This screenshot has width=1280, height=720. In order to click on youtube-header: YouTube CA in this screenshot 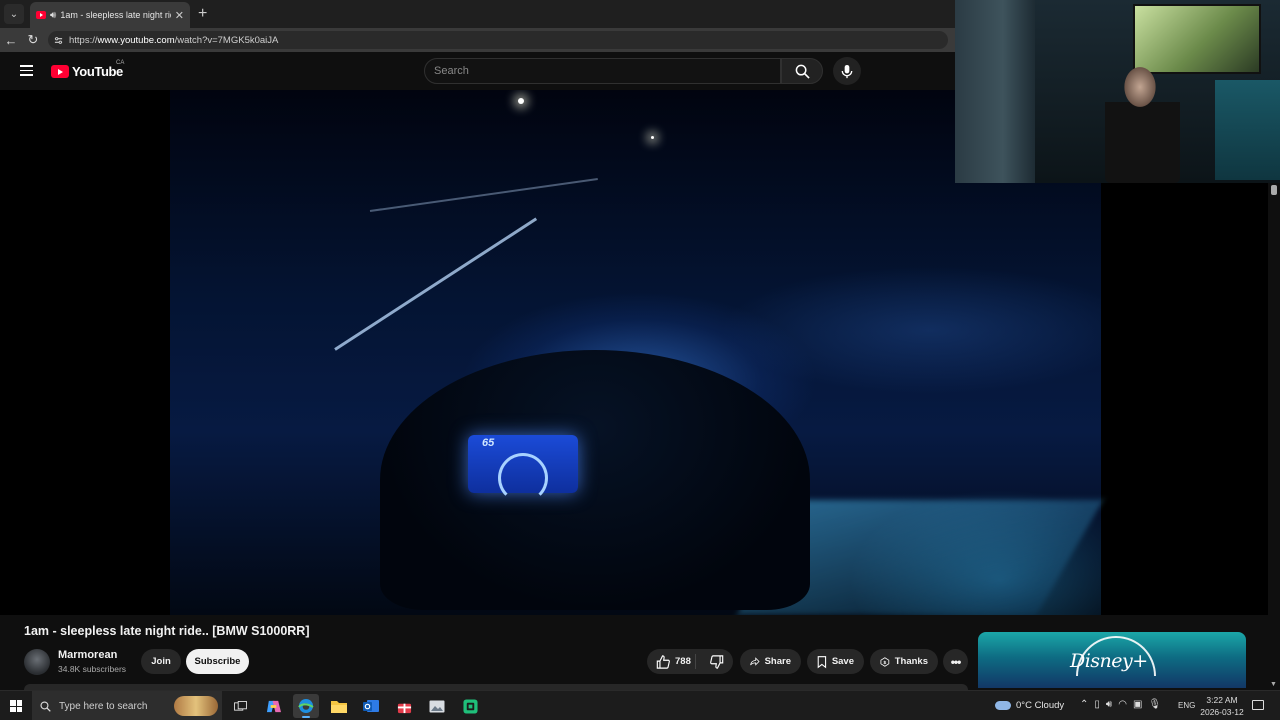, I will do `click(477, 71)`.